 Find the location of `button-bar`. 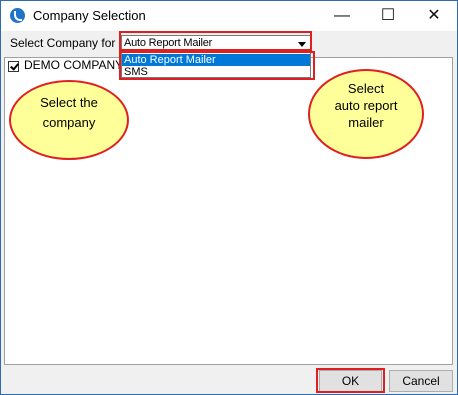

button-bar is located at coordinates (228, 379).